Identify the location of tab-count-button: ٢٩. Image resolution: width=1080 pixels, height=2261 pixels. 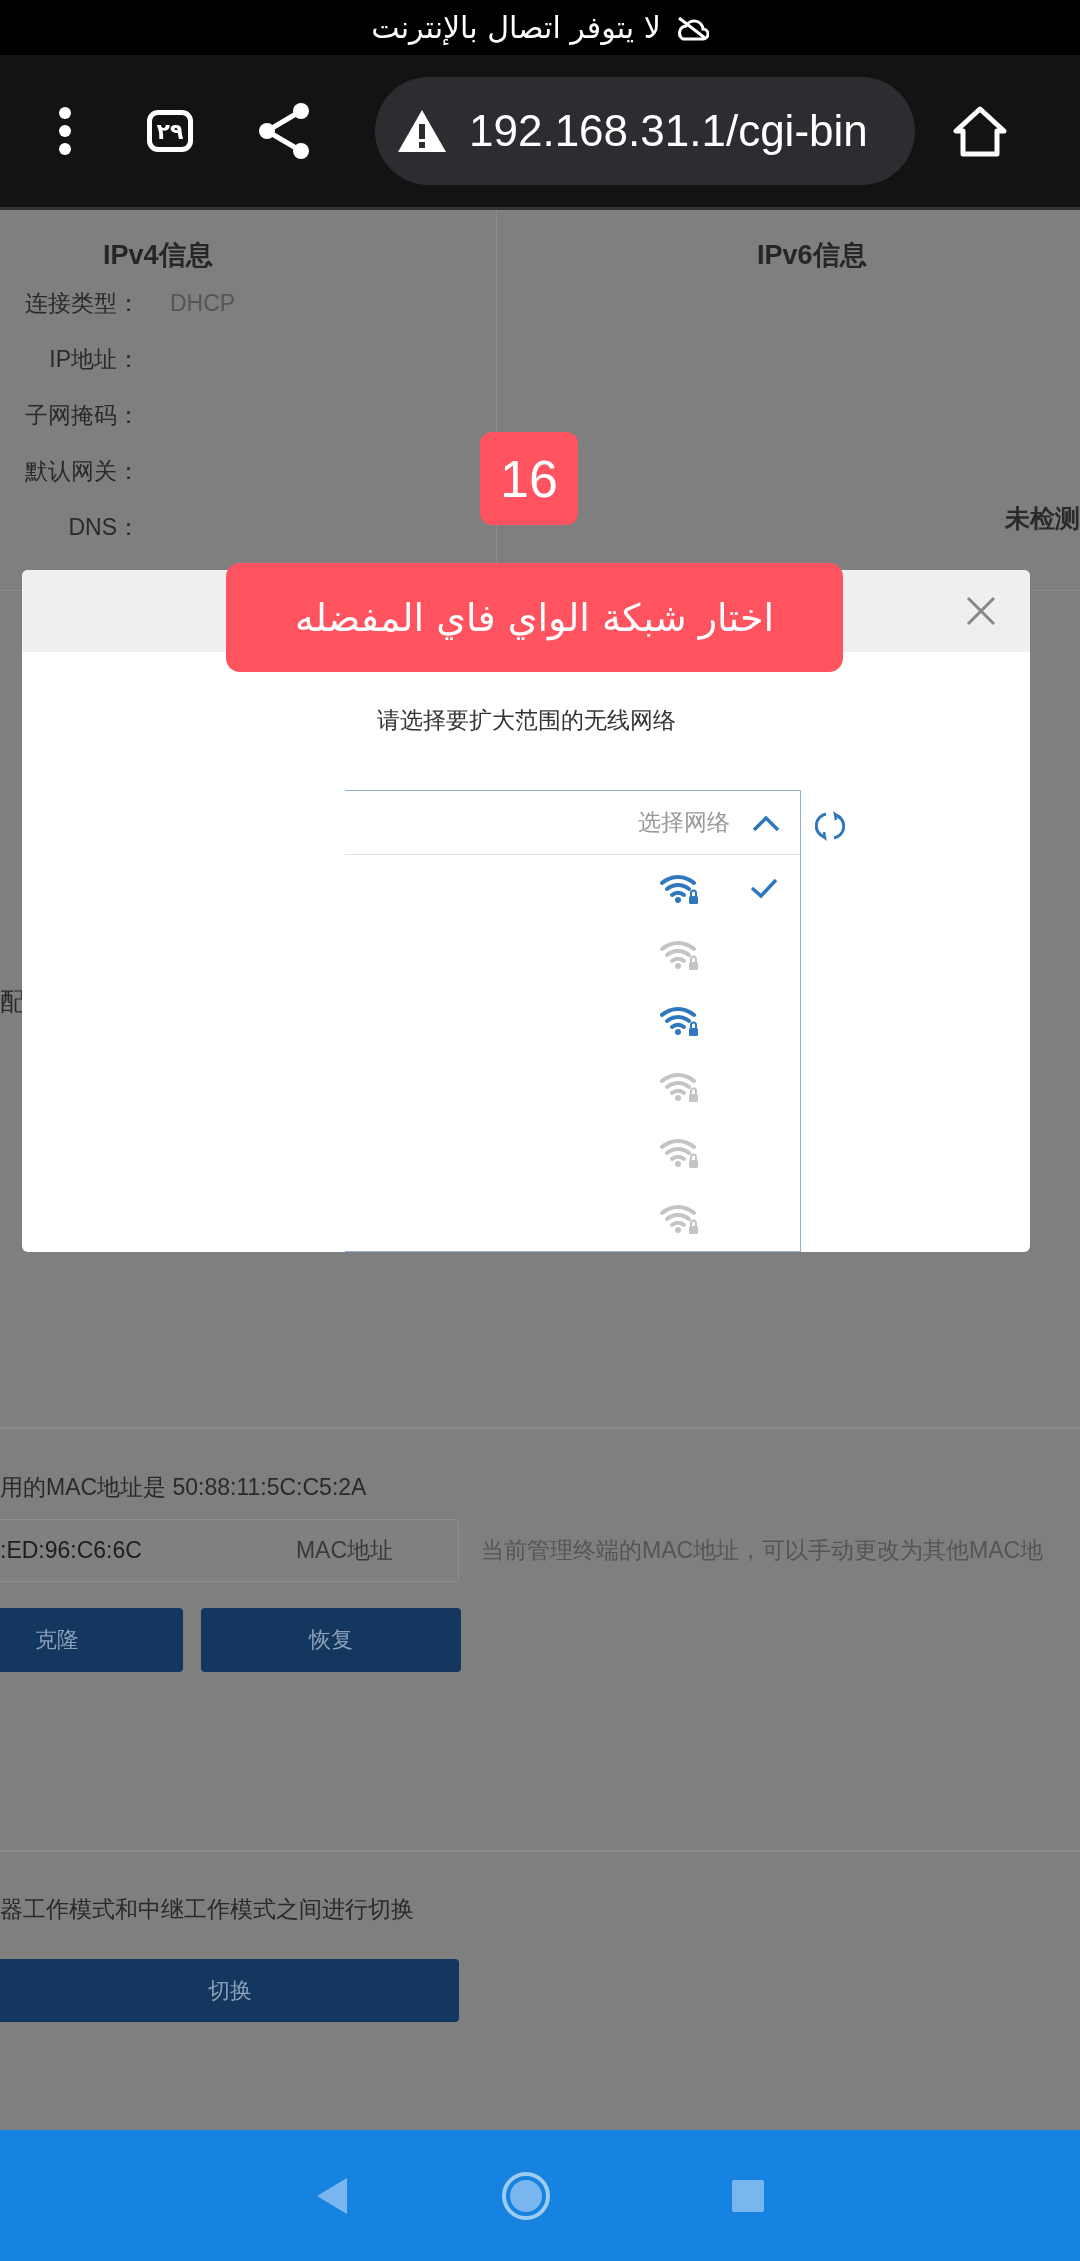
(170, 131).